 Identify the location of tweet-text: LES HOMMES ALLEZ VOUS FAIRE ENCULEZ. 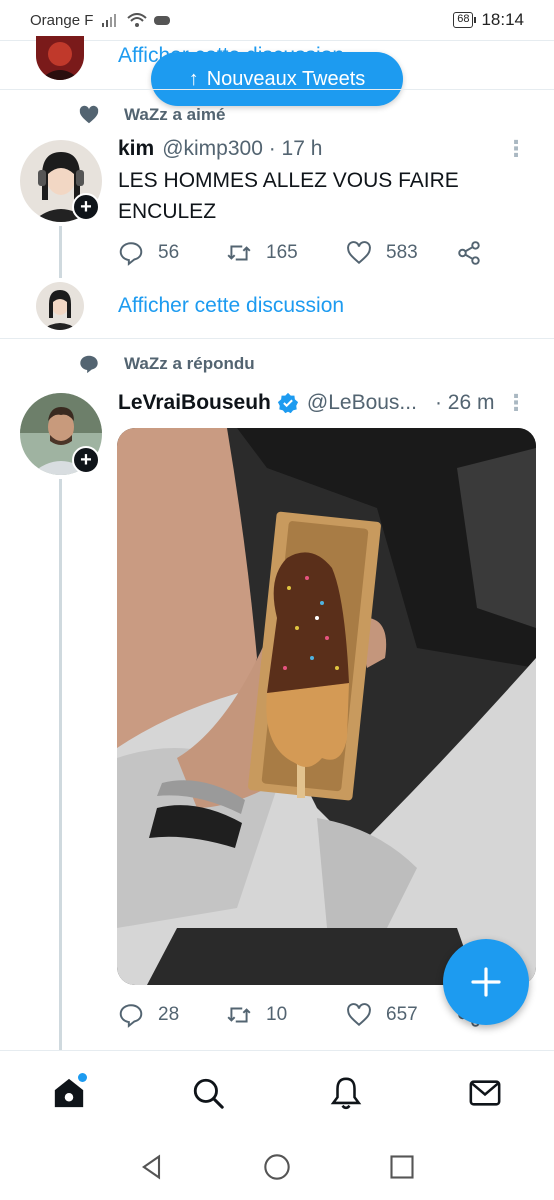
(288, 196).